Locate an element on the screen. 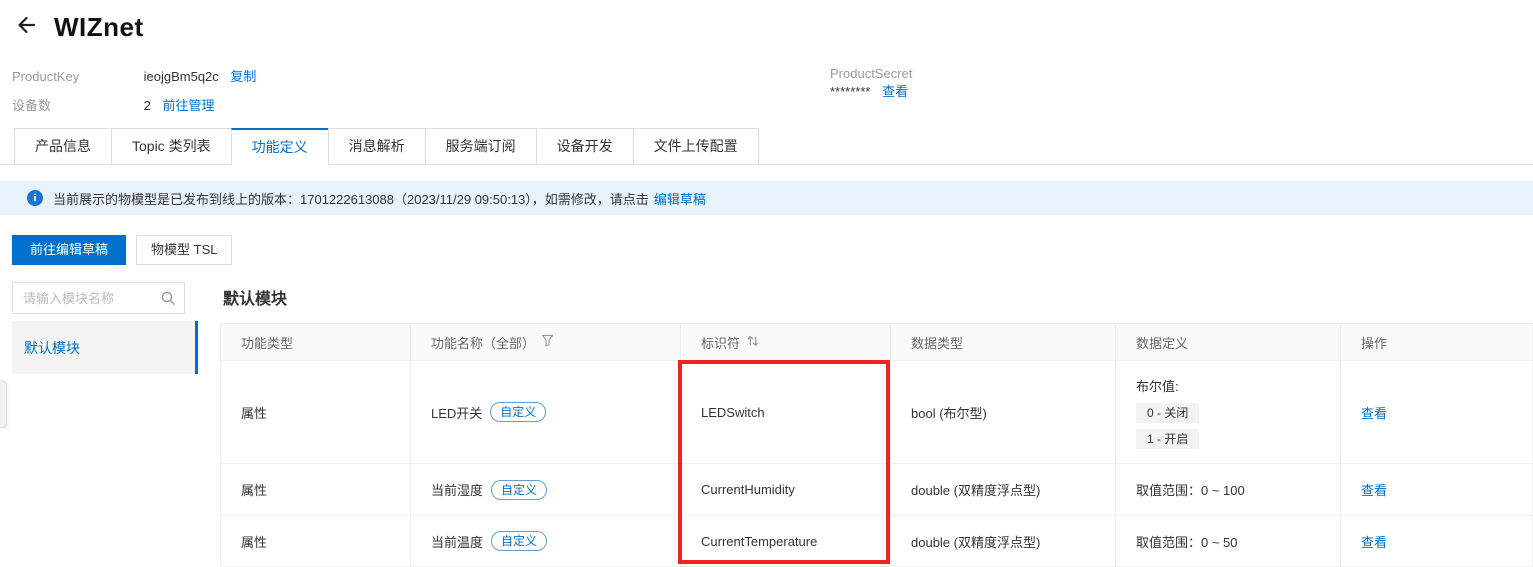  cell-identifier: CurrentTemperature is located at coordinates (785, 541).